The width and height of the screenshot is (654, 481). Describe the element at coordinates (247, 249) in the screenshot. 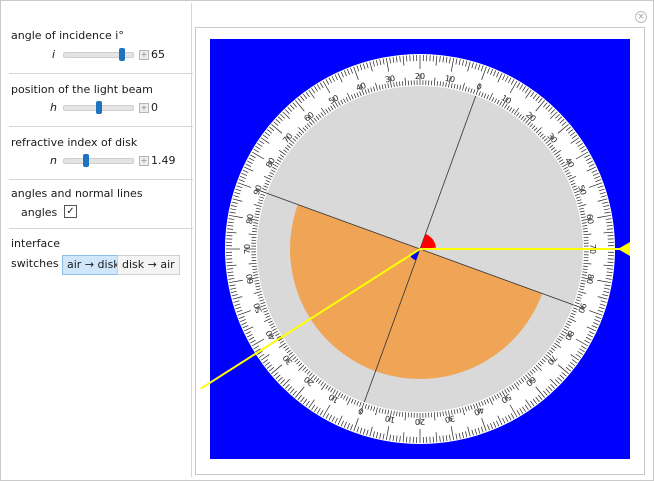

I see `scale-label-outer: 70` at that location.